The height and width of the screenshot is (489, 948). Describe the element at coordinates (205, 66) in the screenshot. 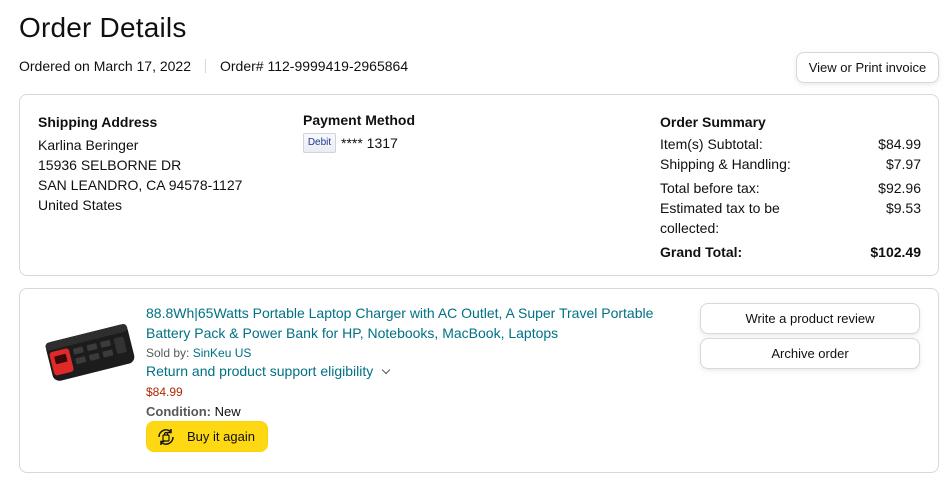

I see `meta-divider` at that location.